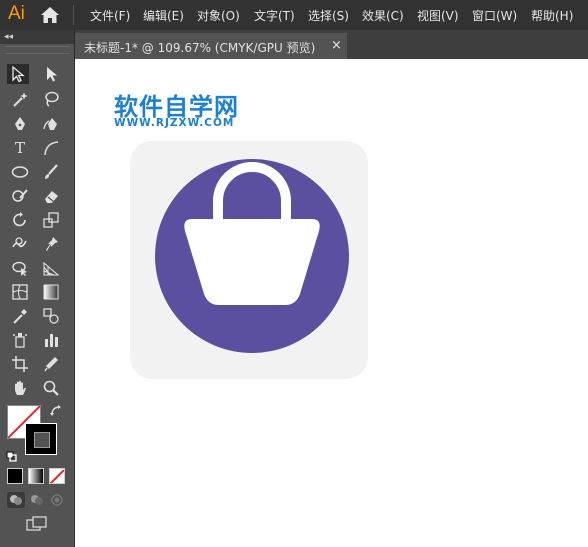 The image size is (588, 547). Describe the element at coordinates (336, 45) in the screenshot. I see `close-tab-icon: ×` at that location.